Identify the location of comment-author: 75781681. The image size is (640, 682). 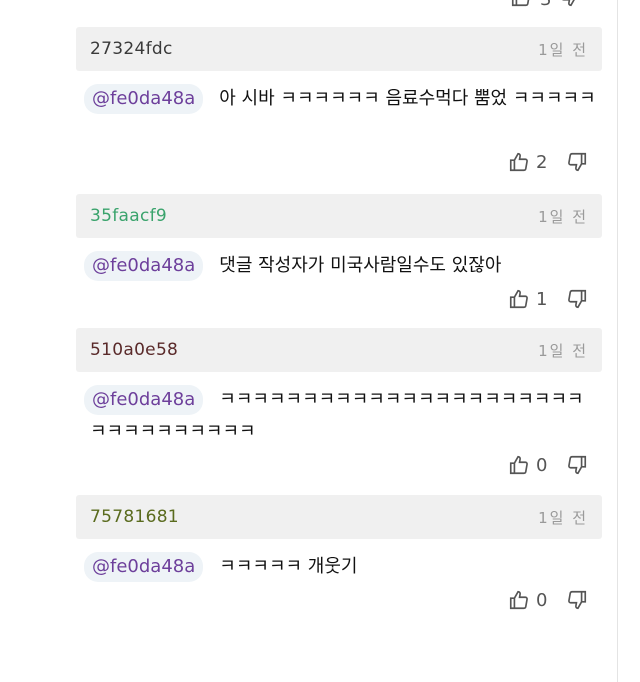
(134, 517).